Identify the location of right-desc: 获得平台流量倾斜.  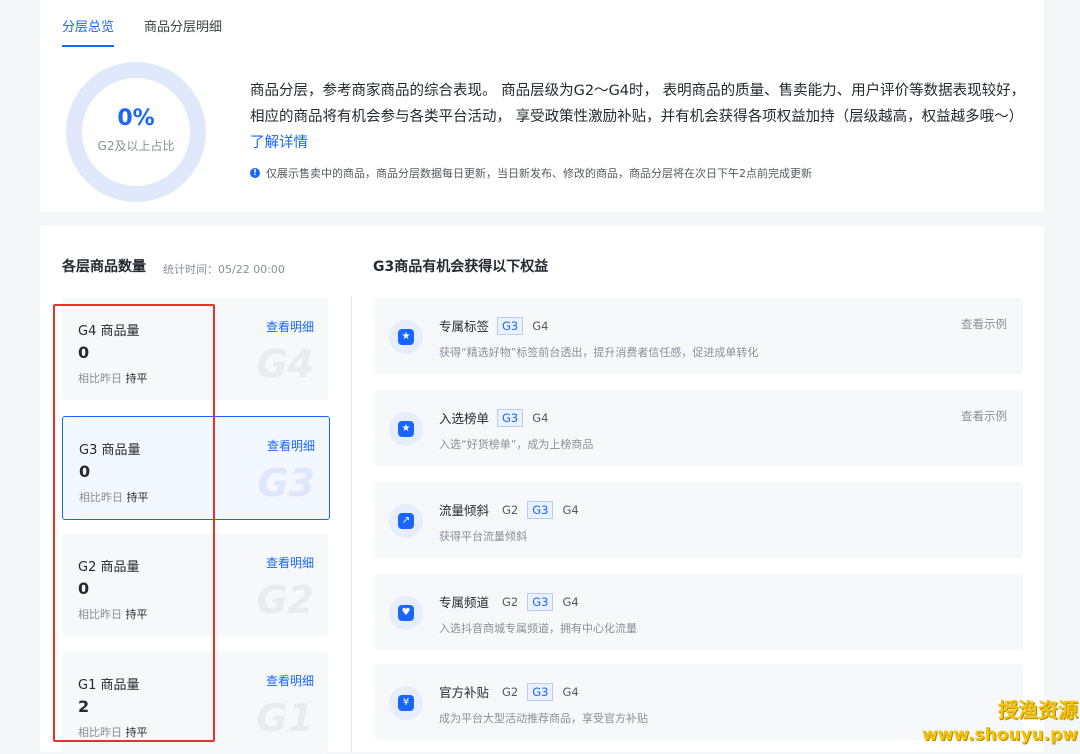
(483, 536).